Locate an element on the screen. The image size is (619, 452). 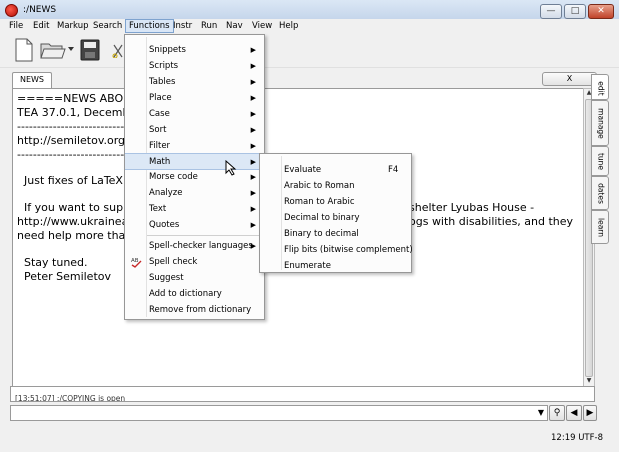
menu-item-analyze: Analyze ▶ is located at coordinates (194, 193).